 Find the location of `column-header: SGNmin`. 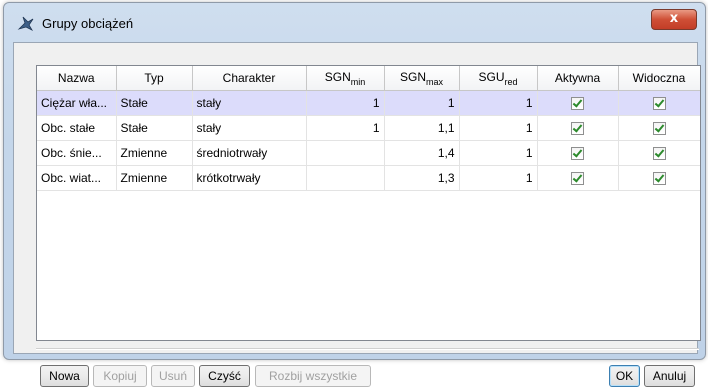

column-header: SGNmin is located at coordinates (345, 78).